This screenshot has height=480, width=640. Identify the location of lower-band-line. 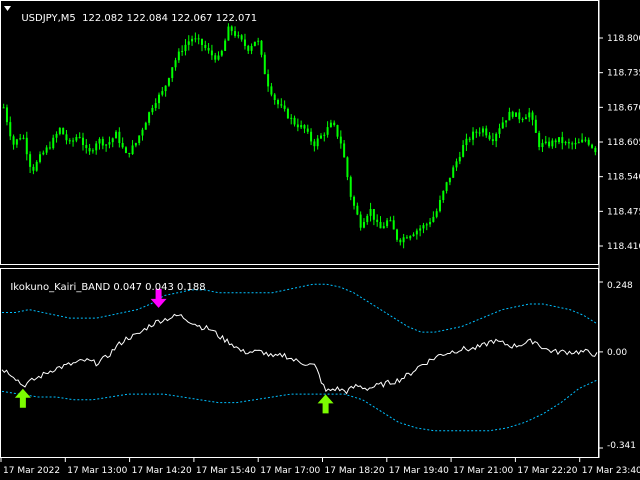
(299, 405).